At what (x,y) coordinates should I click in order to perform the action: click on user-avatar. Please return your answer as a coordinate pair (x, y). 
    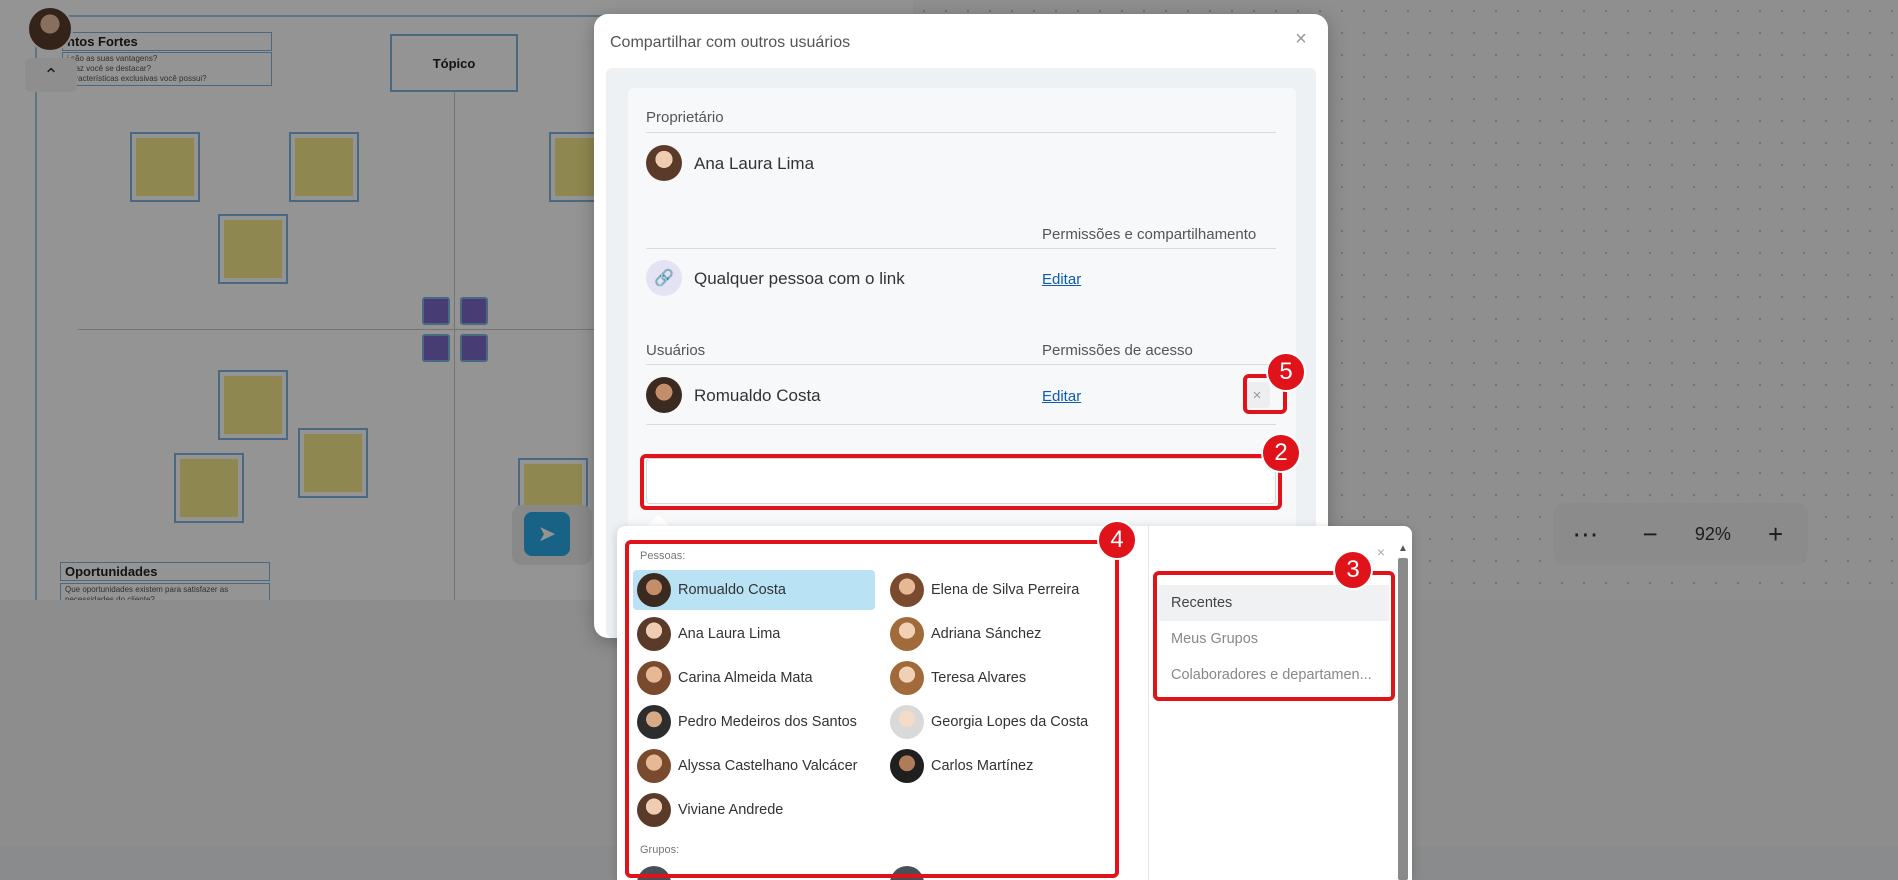
    Looking at the image, I should click on (664, 395).